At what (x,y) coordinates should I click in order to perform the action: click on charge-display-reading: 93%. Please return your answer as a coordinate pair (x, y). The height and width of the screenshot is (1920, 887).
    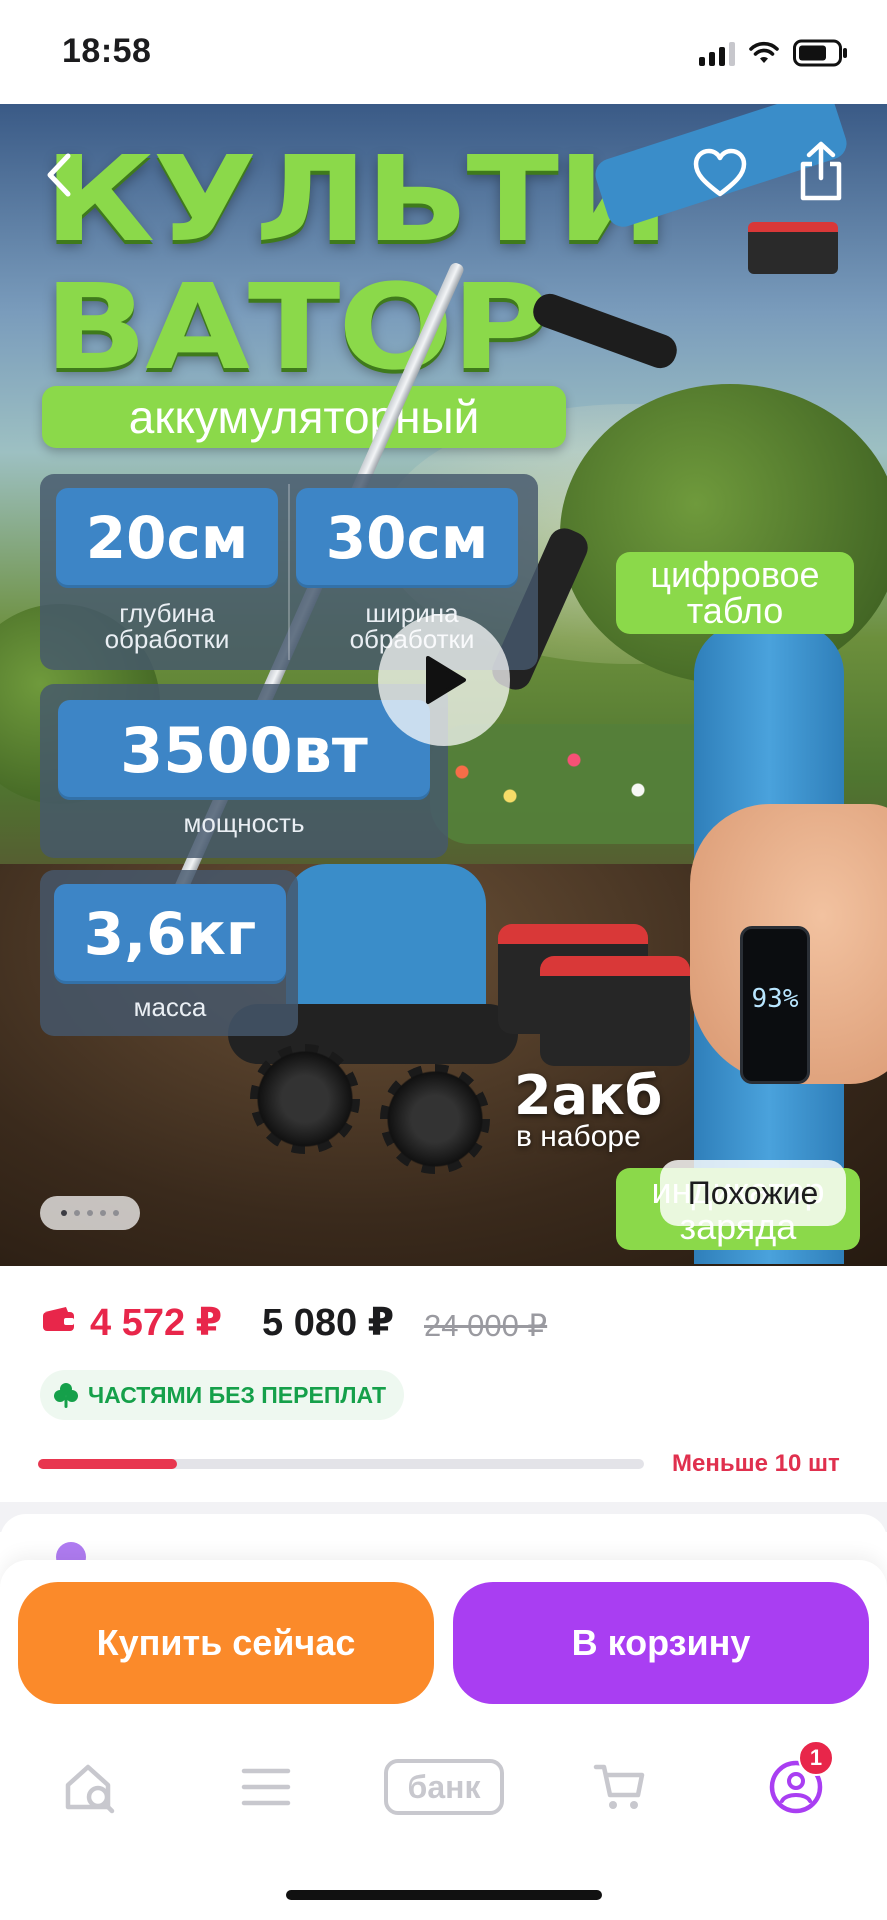
    Looking at the image, I should click on (775, 999).